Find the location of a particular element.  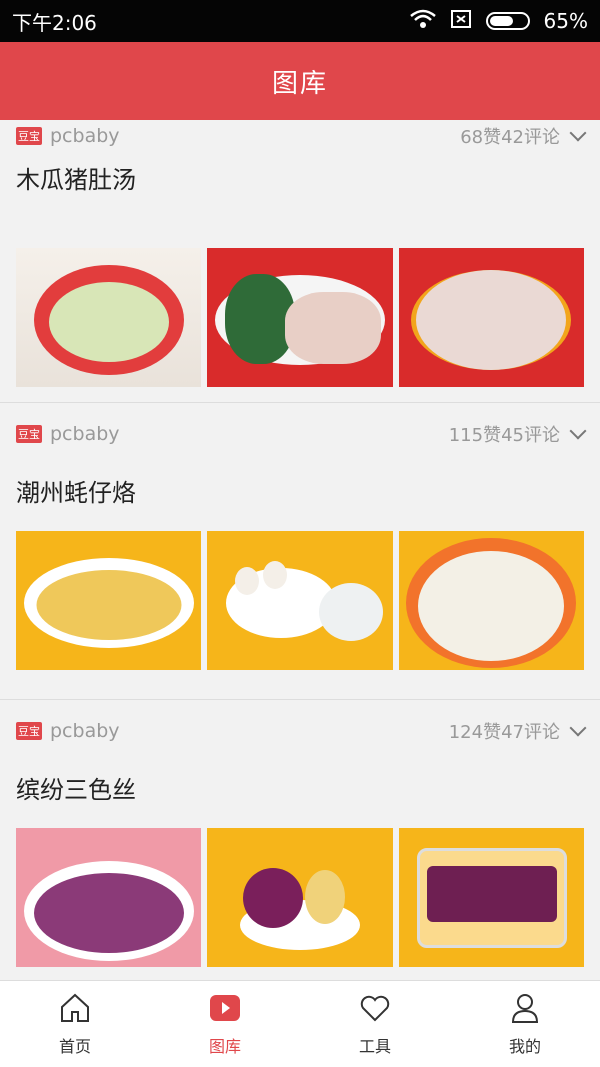

bottom-tab-bar: 首页 图库 工具 我的 is located at coordinates (300, 1023).